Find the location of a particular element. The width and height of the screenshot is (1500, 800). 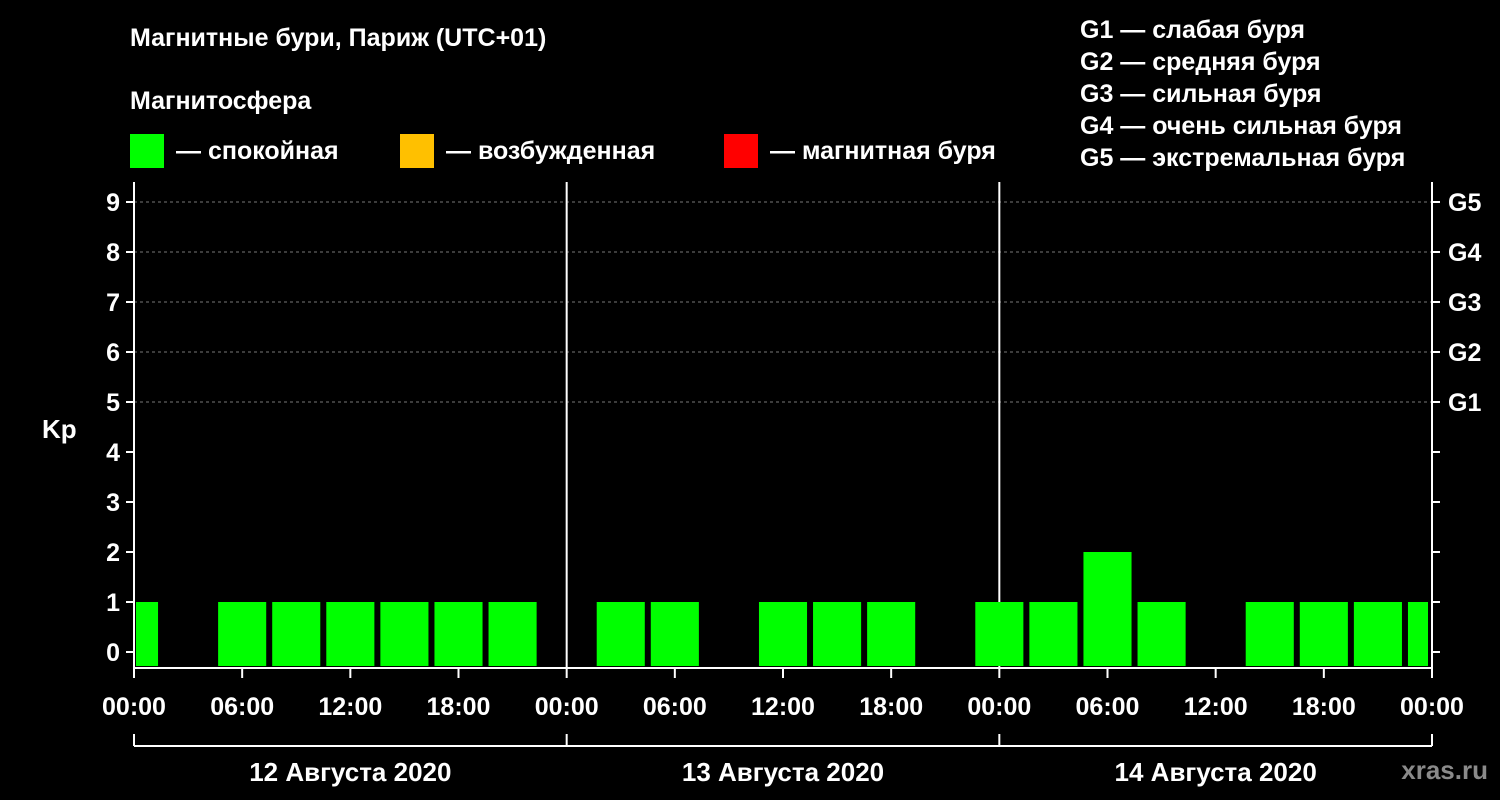

y-tick-label: 4 is located at coordinates (113, 453).